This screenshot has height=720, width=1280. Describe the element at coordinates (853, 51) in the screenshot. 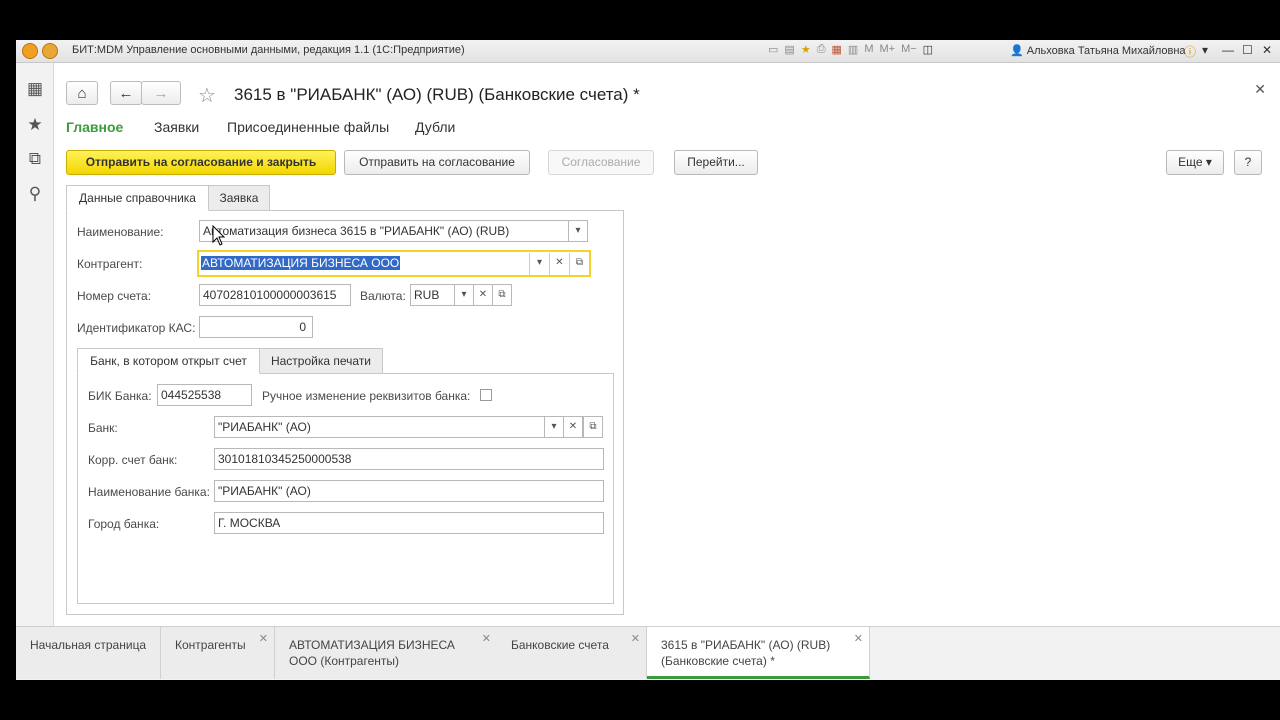

I see `calc-icon: ▥` at that location.